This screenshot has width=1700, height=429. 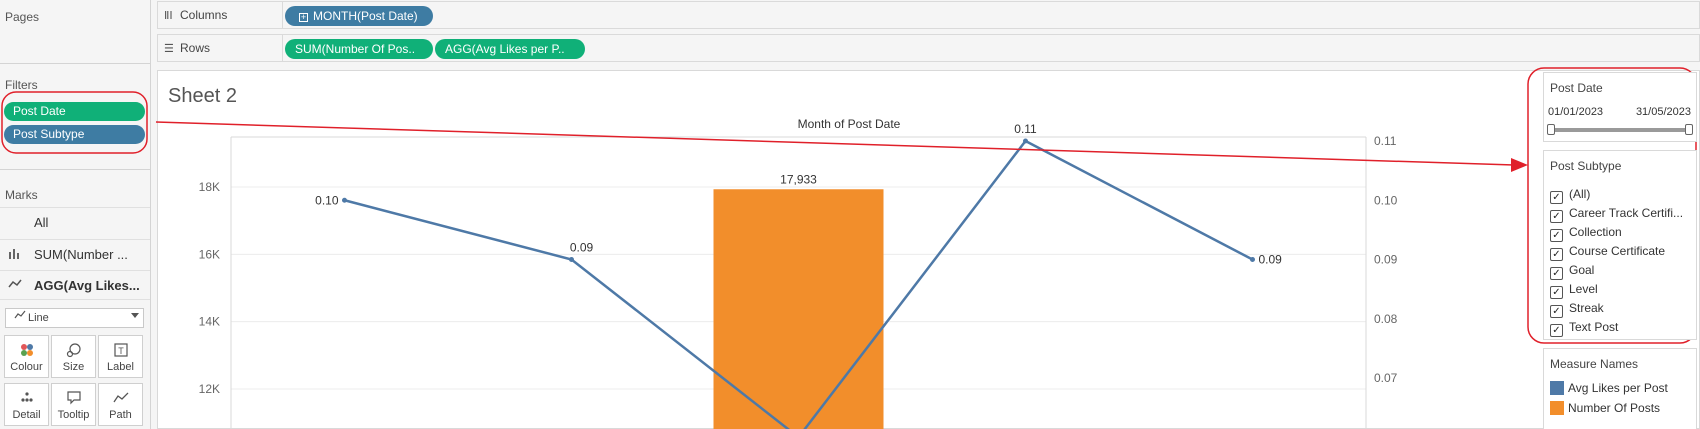 I want to click on post-date-filter-title: Post Date, so click(x=1576, y=88).